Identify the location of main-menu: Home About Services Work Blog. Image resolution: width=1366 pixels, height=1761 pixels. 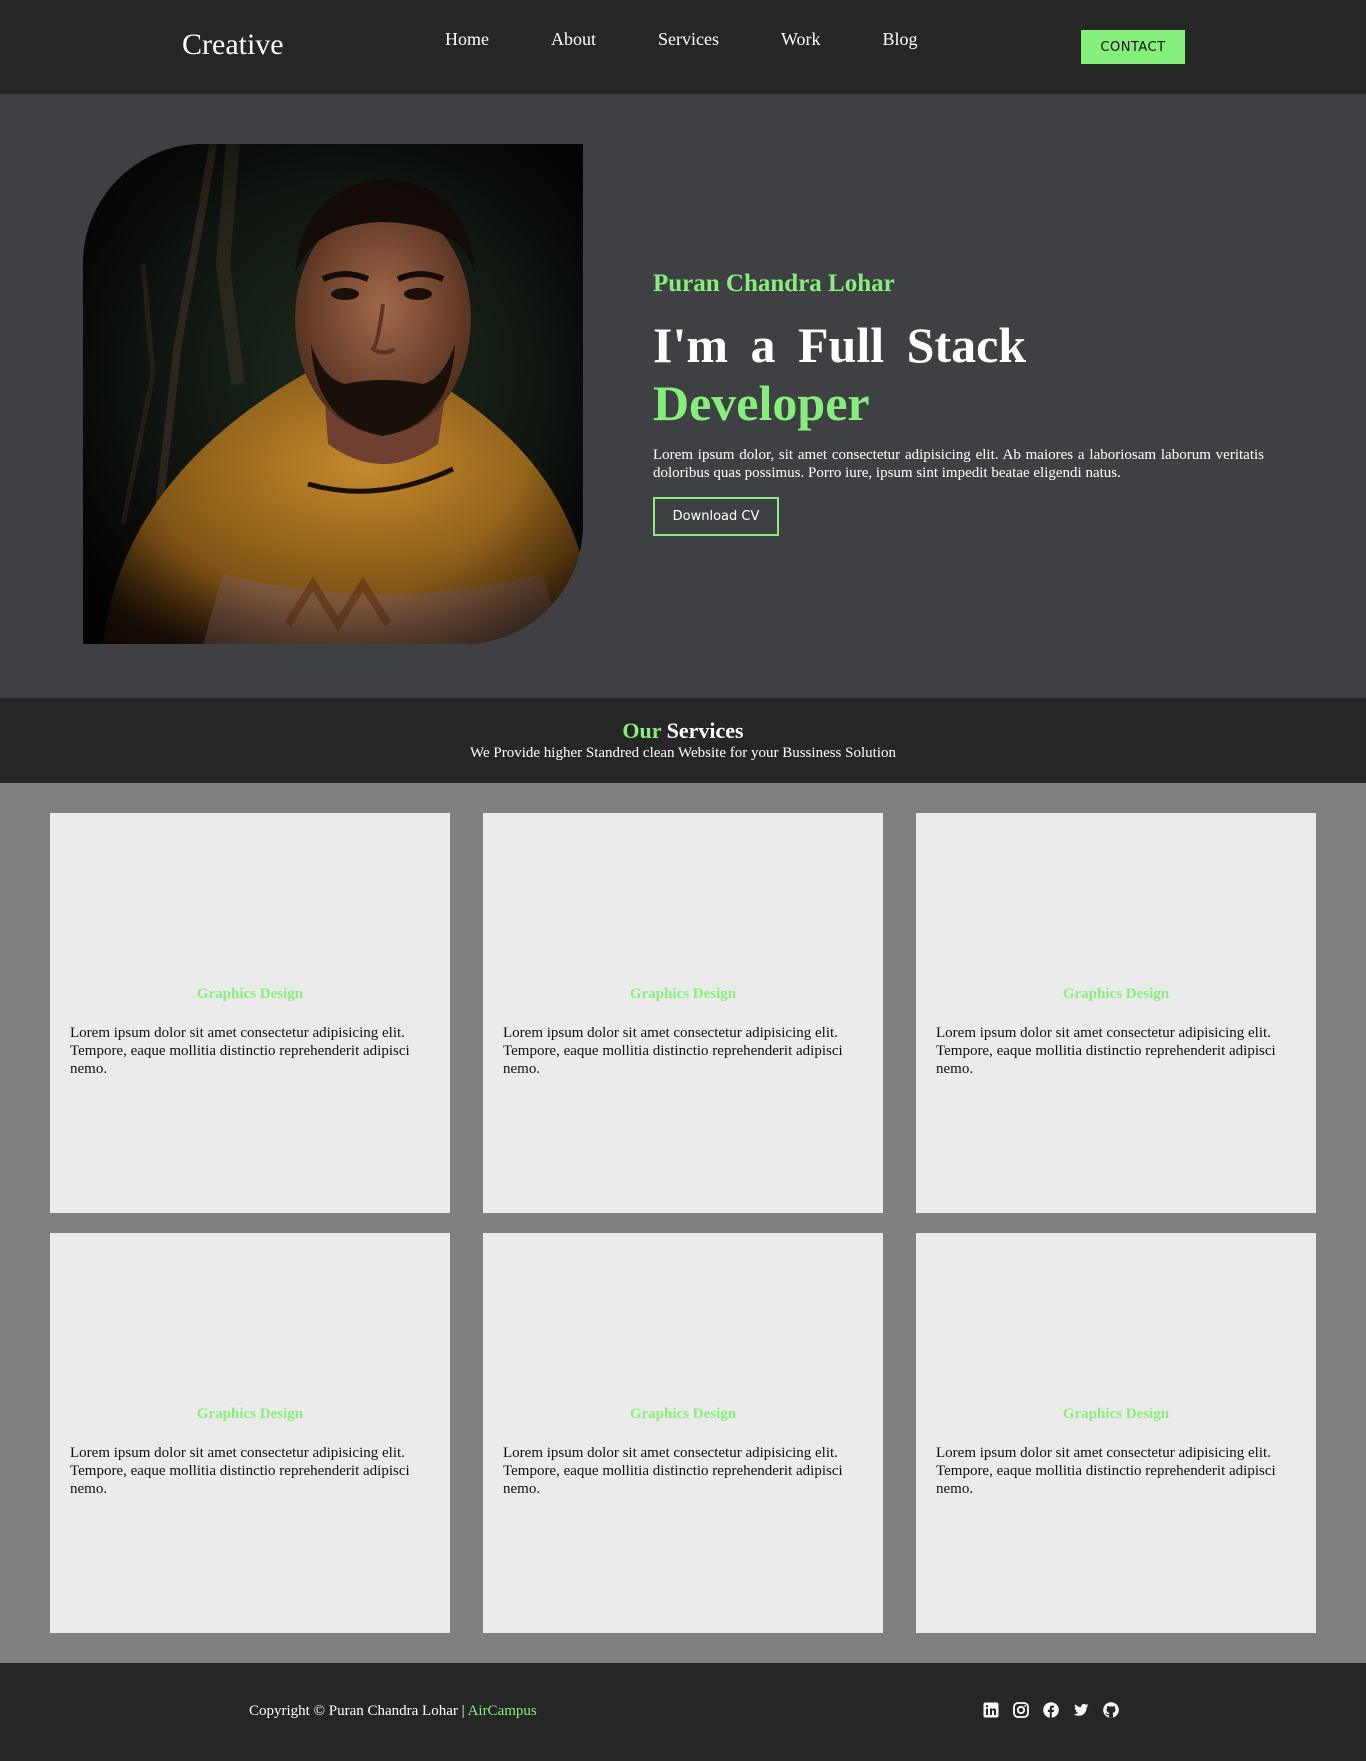
(712, 39).